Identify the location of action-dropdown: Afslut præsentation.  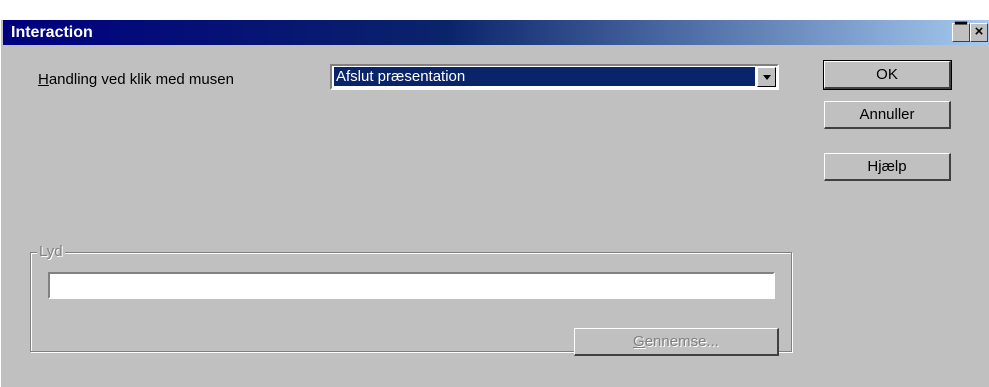
(554, 77).